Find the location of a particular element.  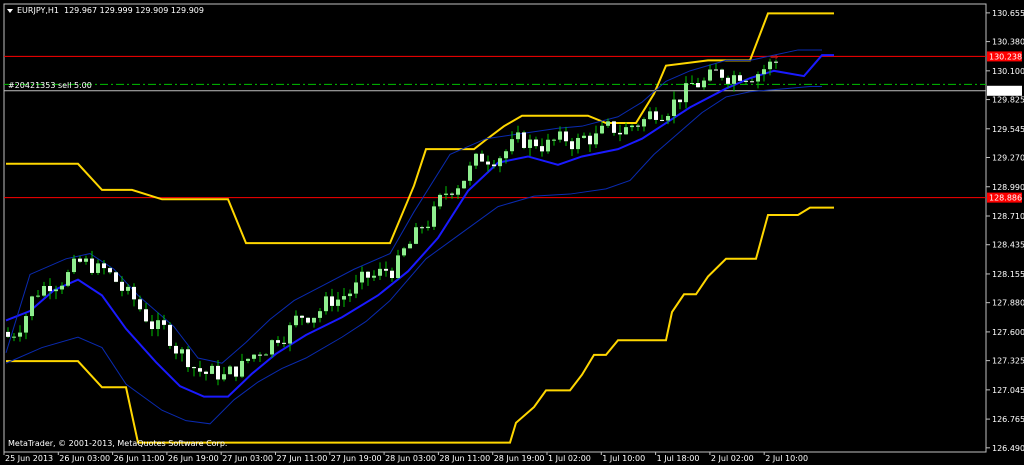

x-tick-label: 28 Jun 03:00 is located at coordinates (410, 458).